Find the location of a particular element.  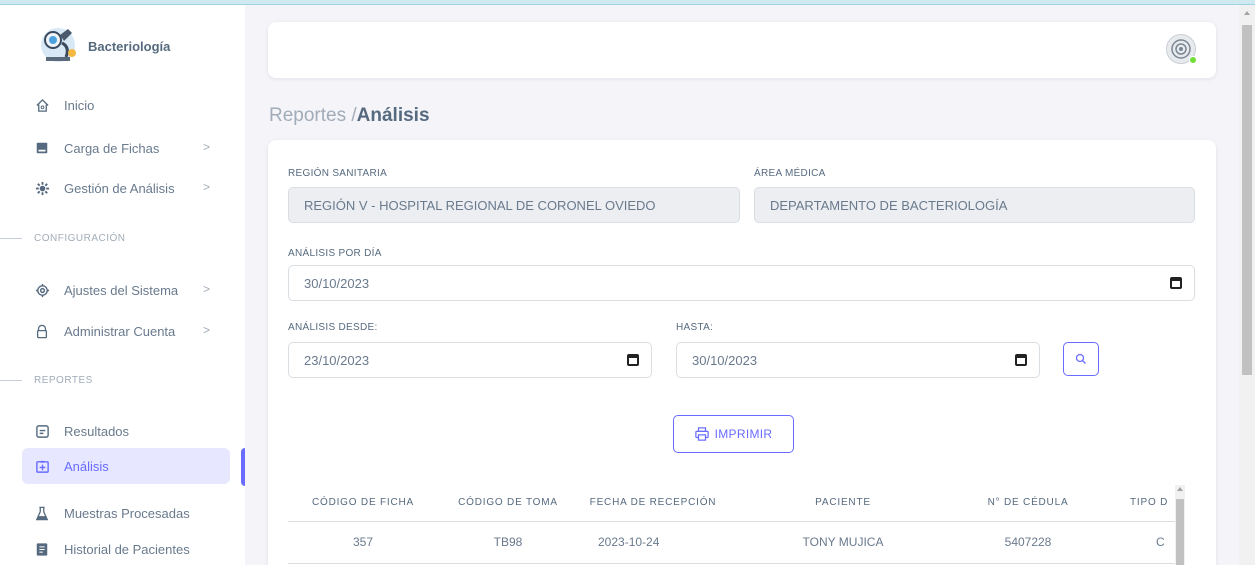

sidebar-item-label: Historial de Pacientes is located at coordinates (127, 549).